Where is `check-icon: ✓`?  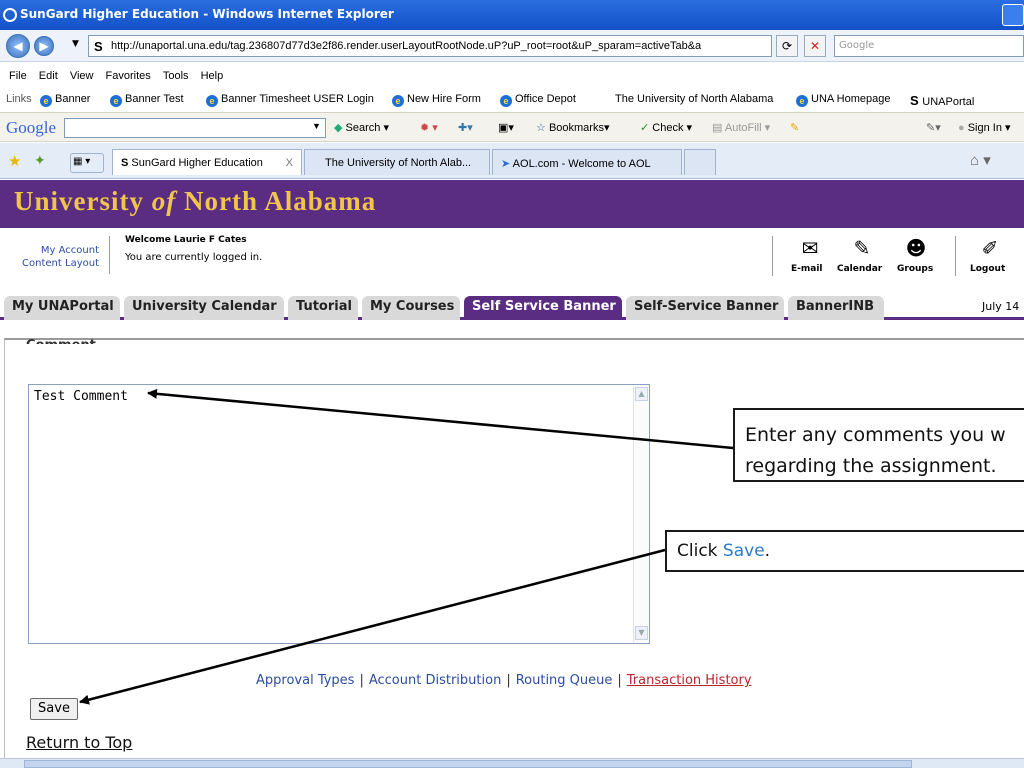
check-icon: ✓ is located at coordinates (645, 128).